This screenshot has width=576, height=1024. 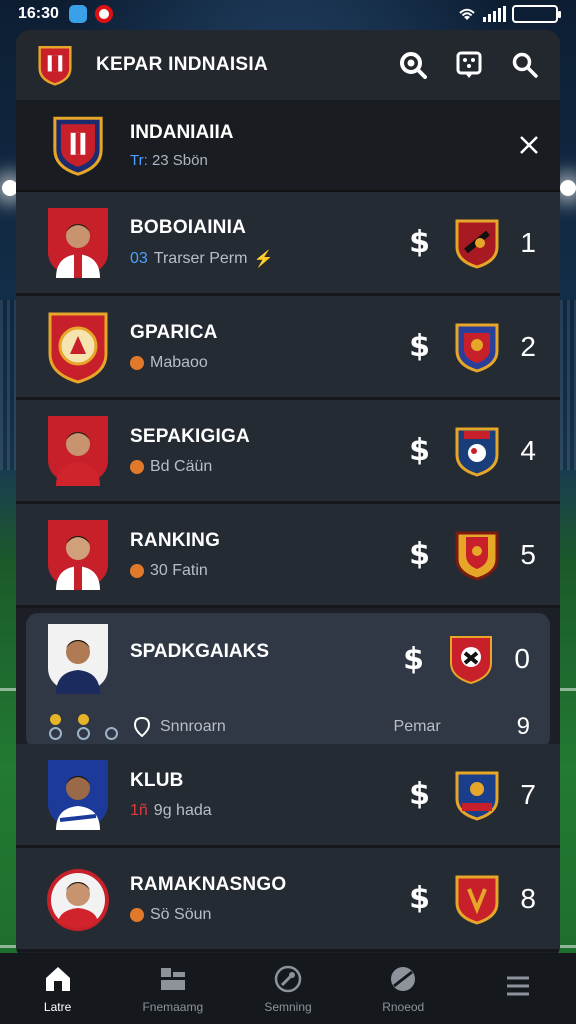 I want to click on search-user-button, so click(x=413, y=65).